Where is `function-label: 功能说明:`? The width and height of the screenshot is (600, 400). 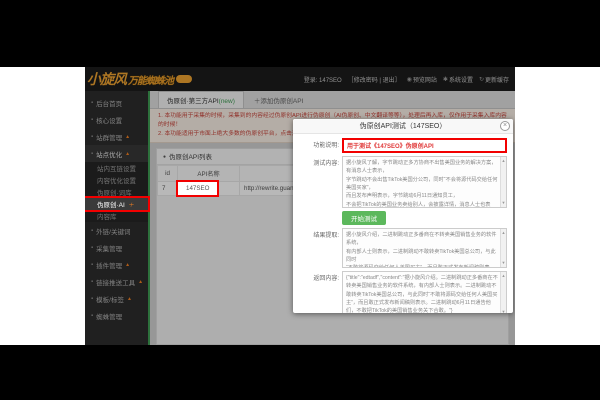
function-label: 功能说明: is located at coordinates (326, 146).